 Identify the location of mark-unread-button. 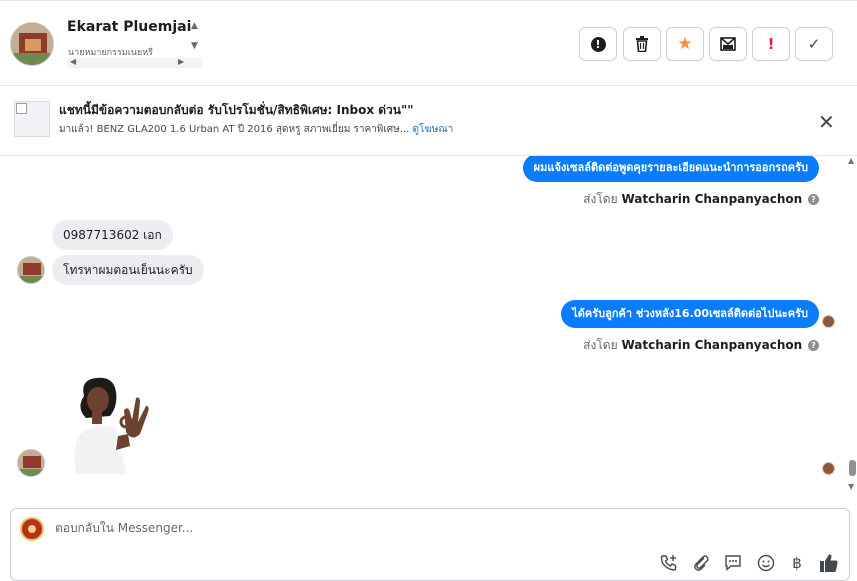
(728, 44).